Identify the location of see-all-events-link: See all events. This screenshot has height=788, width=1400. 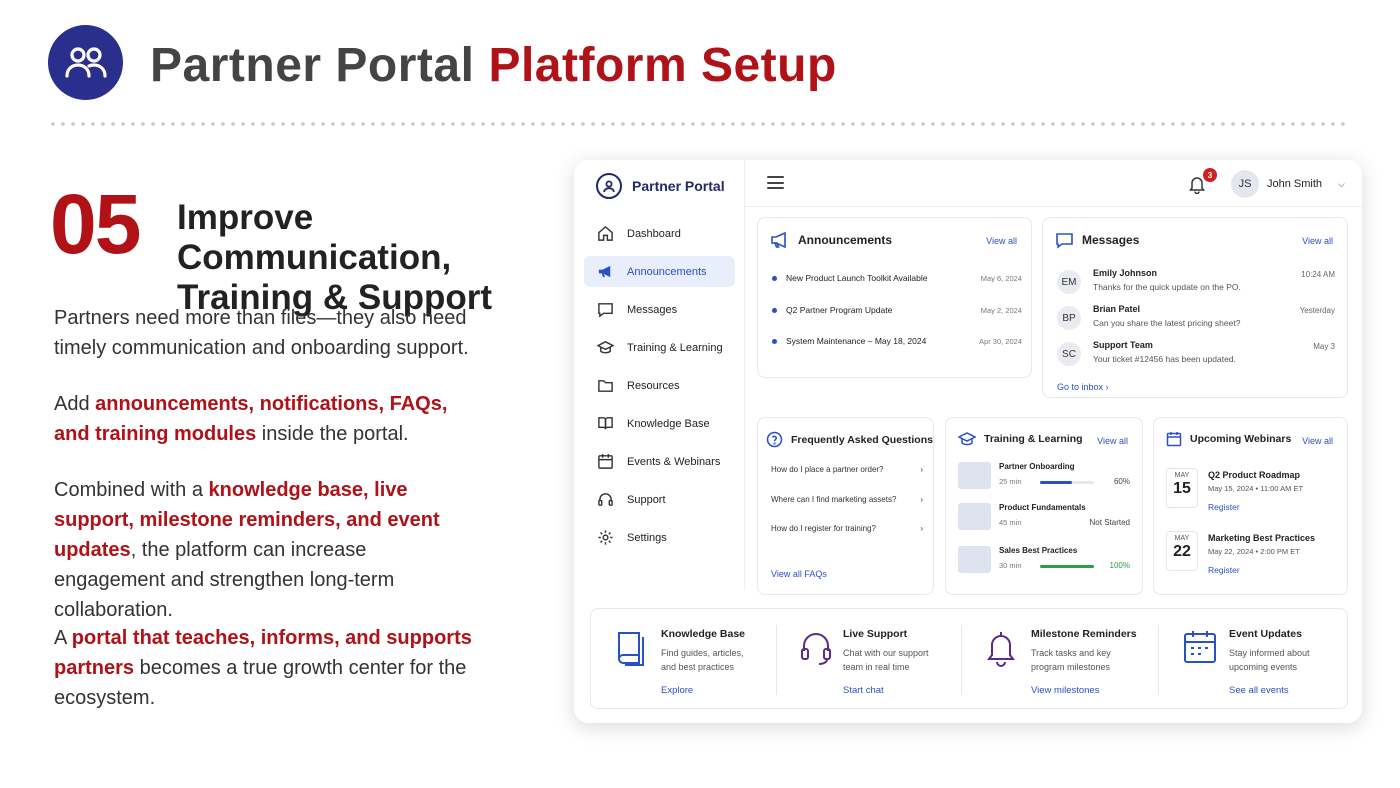
(1259, 690).